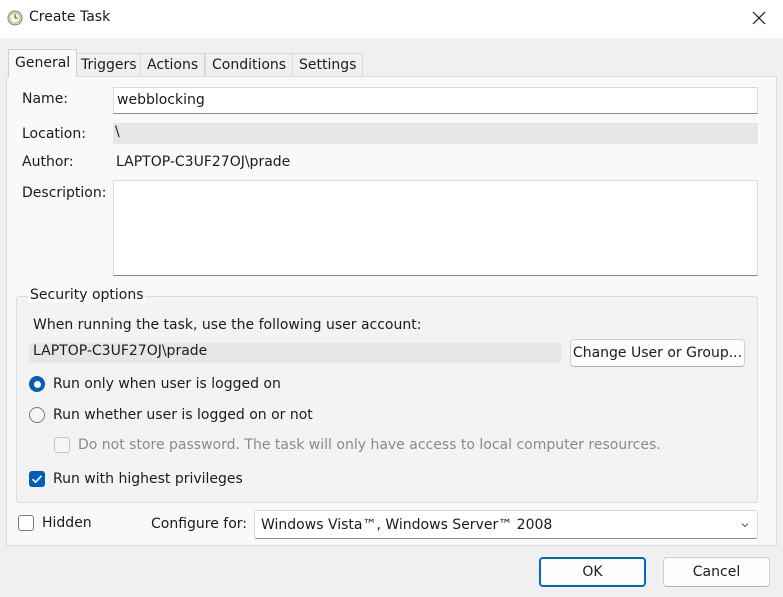  I want to click on radio-run-logged-on-label: Run only when user is logged on, so click(167, 384).